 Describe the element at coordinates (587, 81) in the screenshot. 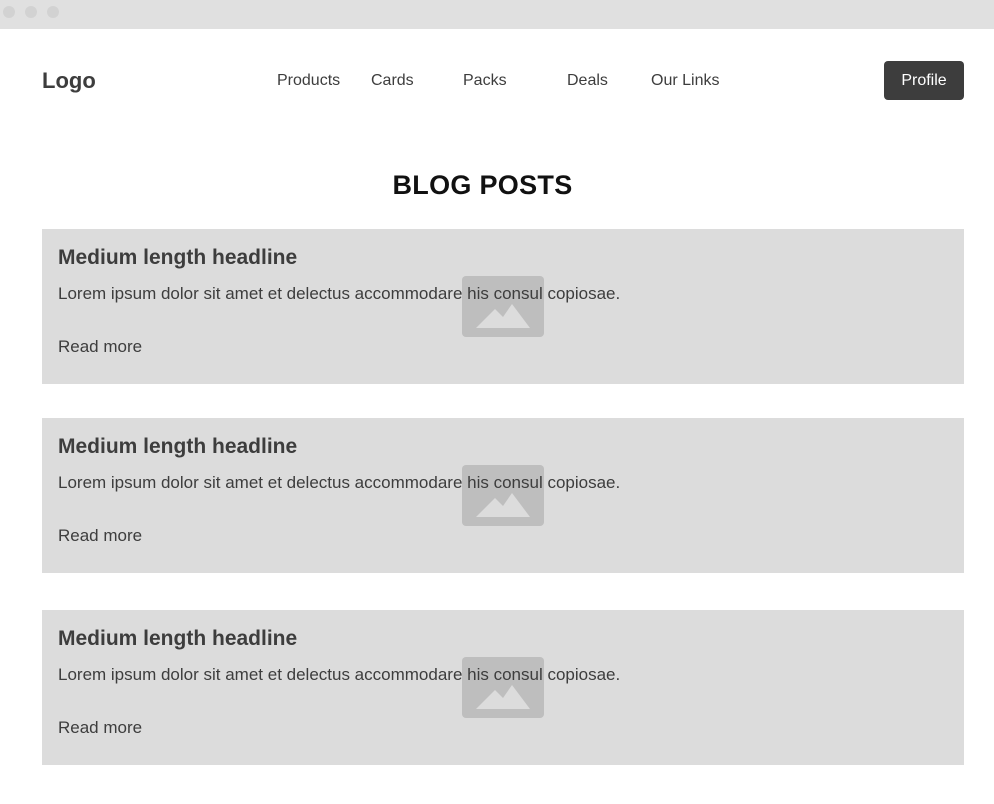

I see `nav-link-deals: Deals` at that location.